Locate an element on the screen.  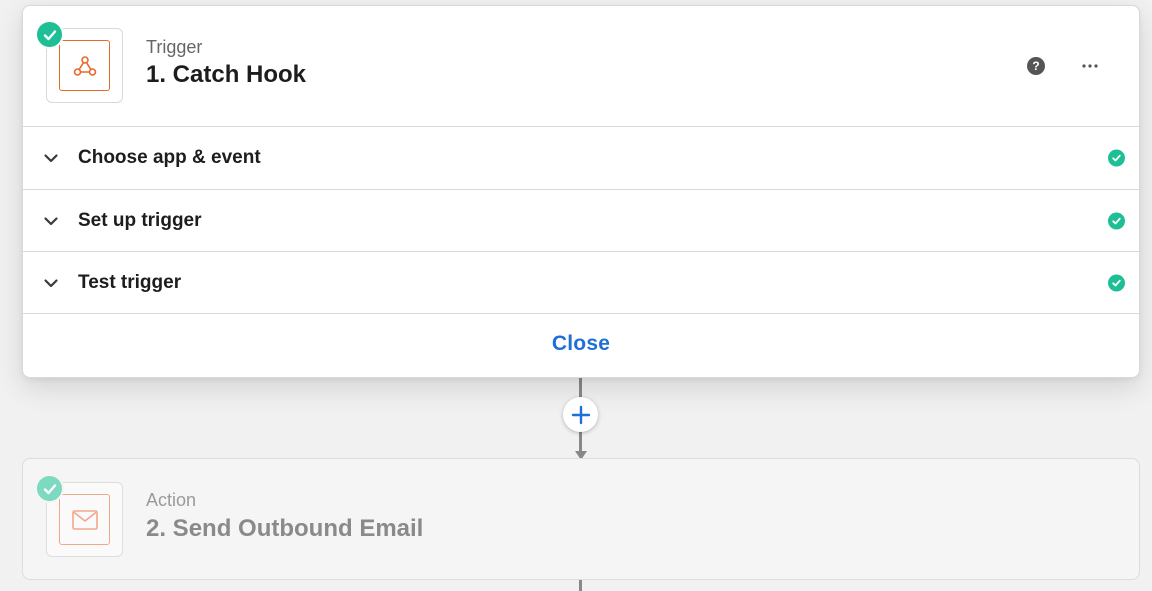
close-row: Close is located at coordinates (581, 344).